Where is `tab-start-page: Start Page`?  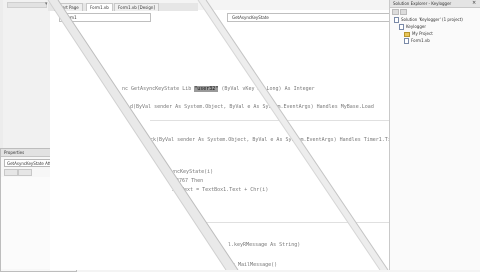
tab-start-page: Start Page is located at coordinates (68, 7).